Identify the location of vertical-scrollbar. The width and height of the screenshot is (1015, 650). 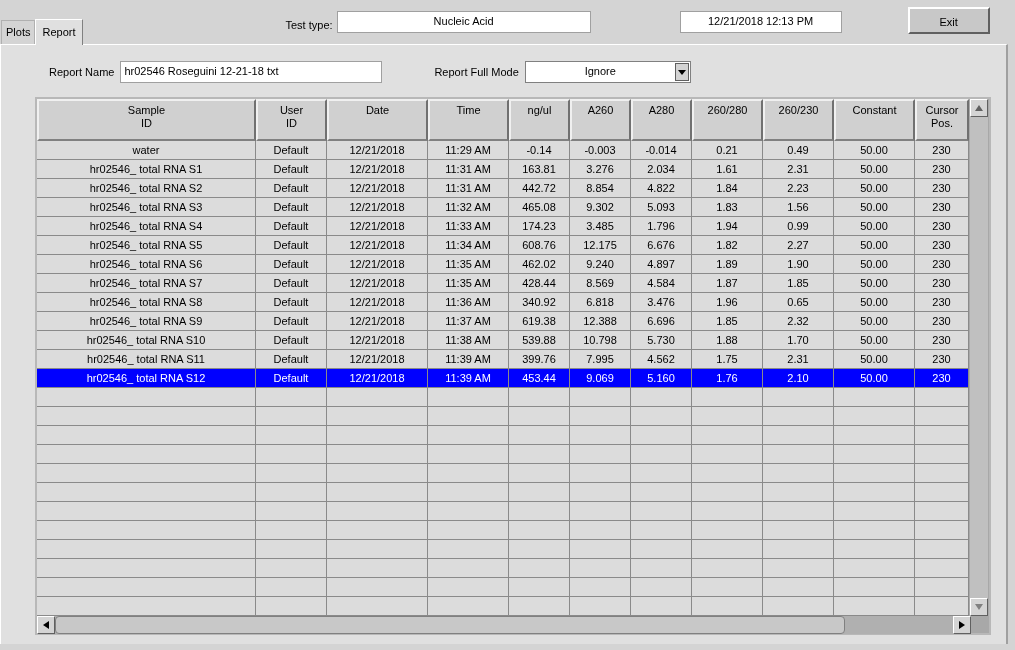
(979, 357).